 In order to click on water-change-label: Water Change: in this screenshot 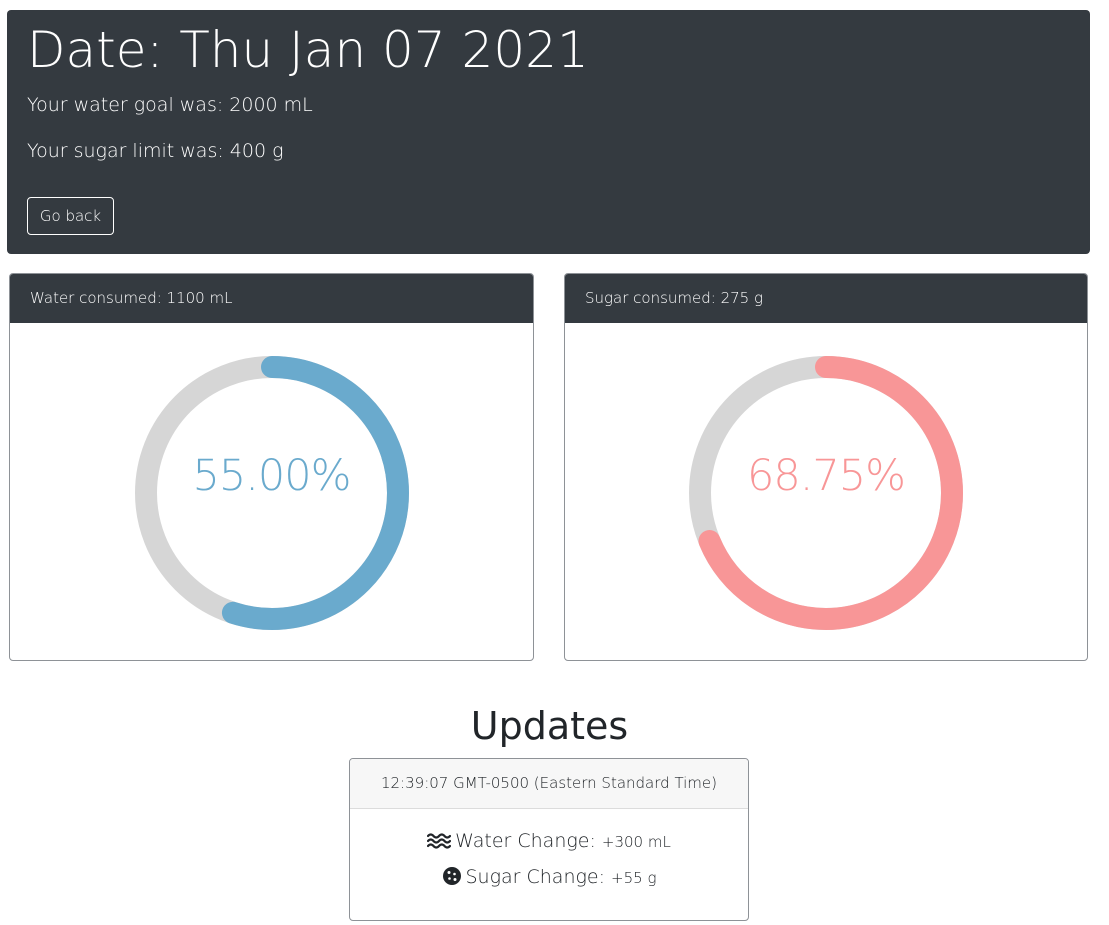, I will do `click(525, 841)`.